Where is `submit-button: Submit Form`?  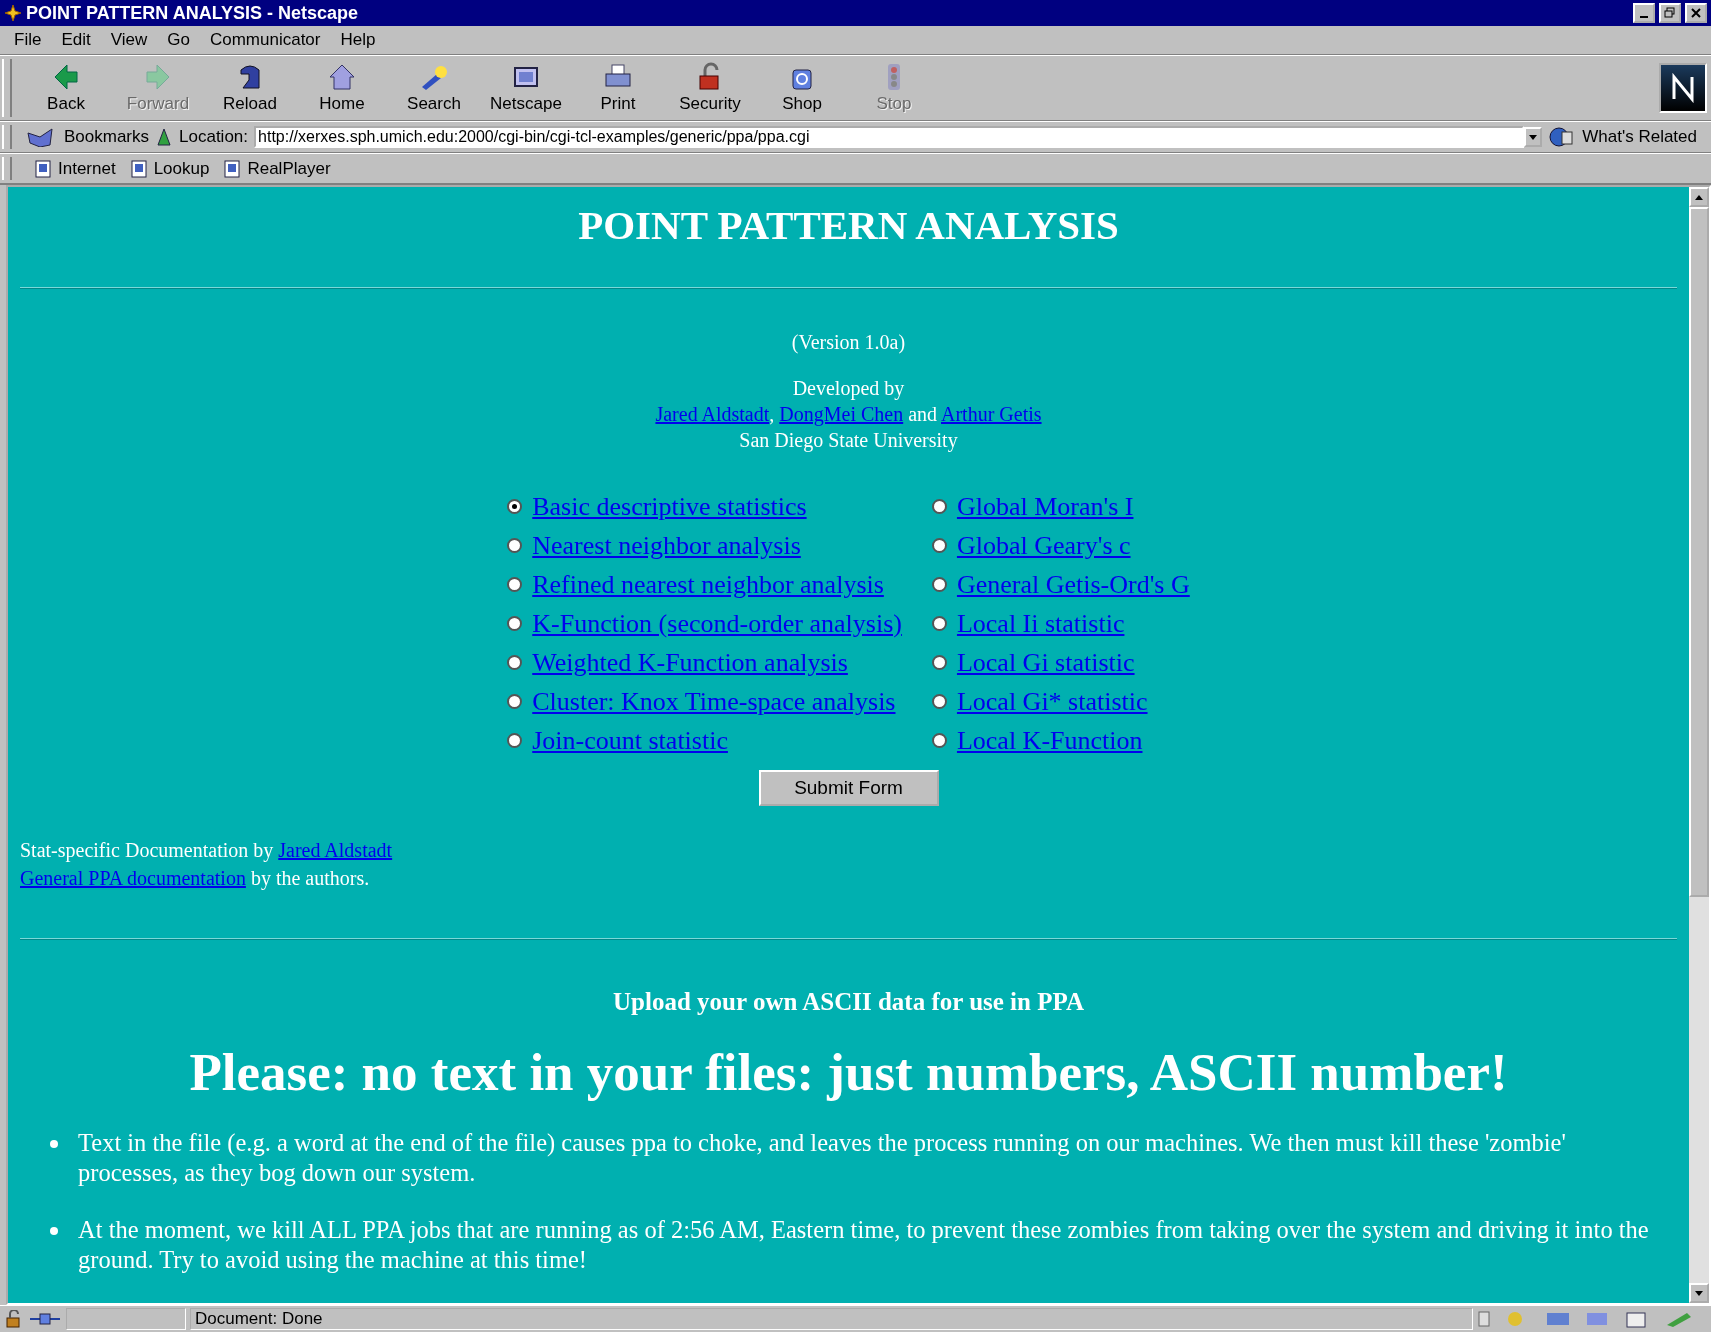 submit-button: Submit Form is located at coordinates (848, 788).